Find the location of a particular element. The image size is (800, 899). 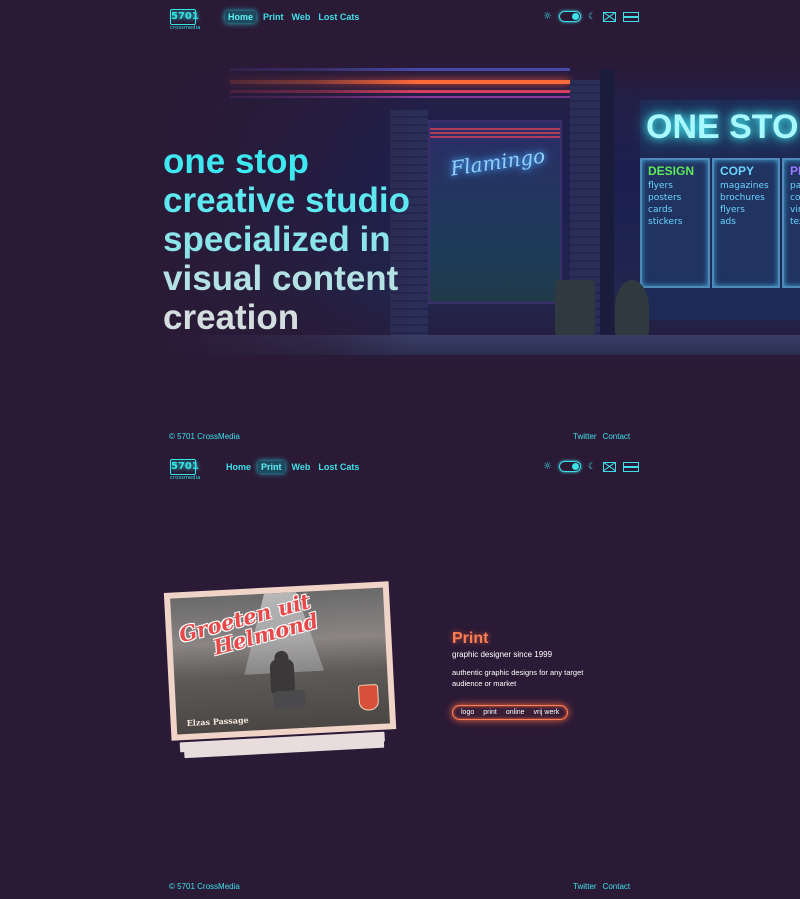

postcard-caption: Elzas Passage is located at coordinates (217, 721).